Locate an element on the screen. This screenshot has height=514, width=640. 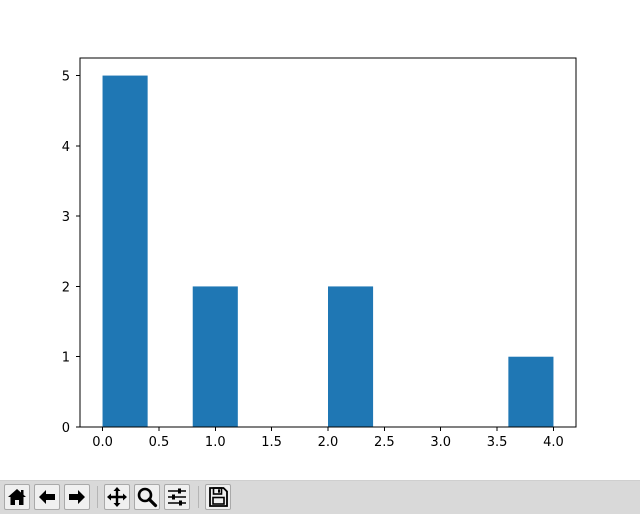
y-tick-label: 4 is located at coordinates (66, 147).